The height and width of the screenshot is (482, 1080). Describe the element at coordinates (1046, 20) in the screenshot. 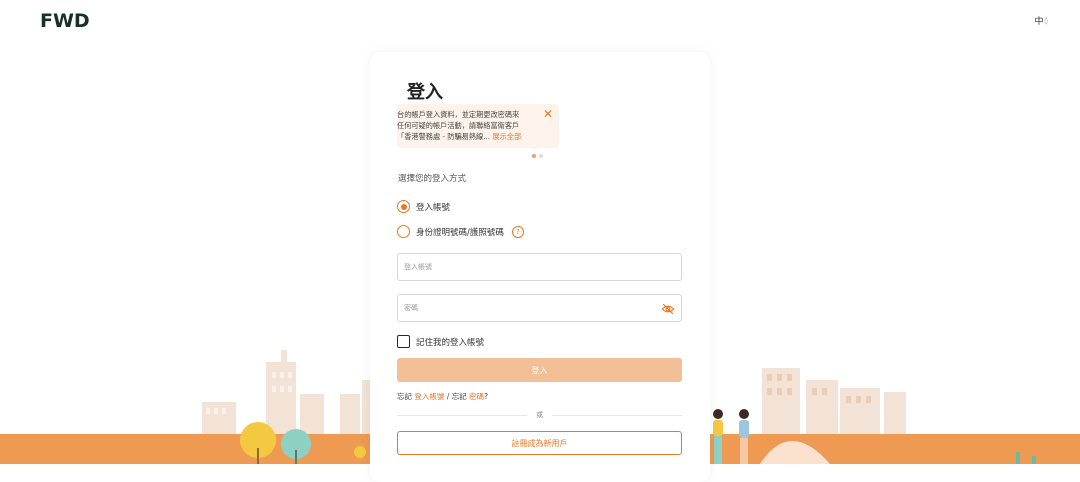

I see `chevron-updown-icon: ◊` at that location.